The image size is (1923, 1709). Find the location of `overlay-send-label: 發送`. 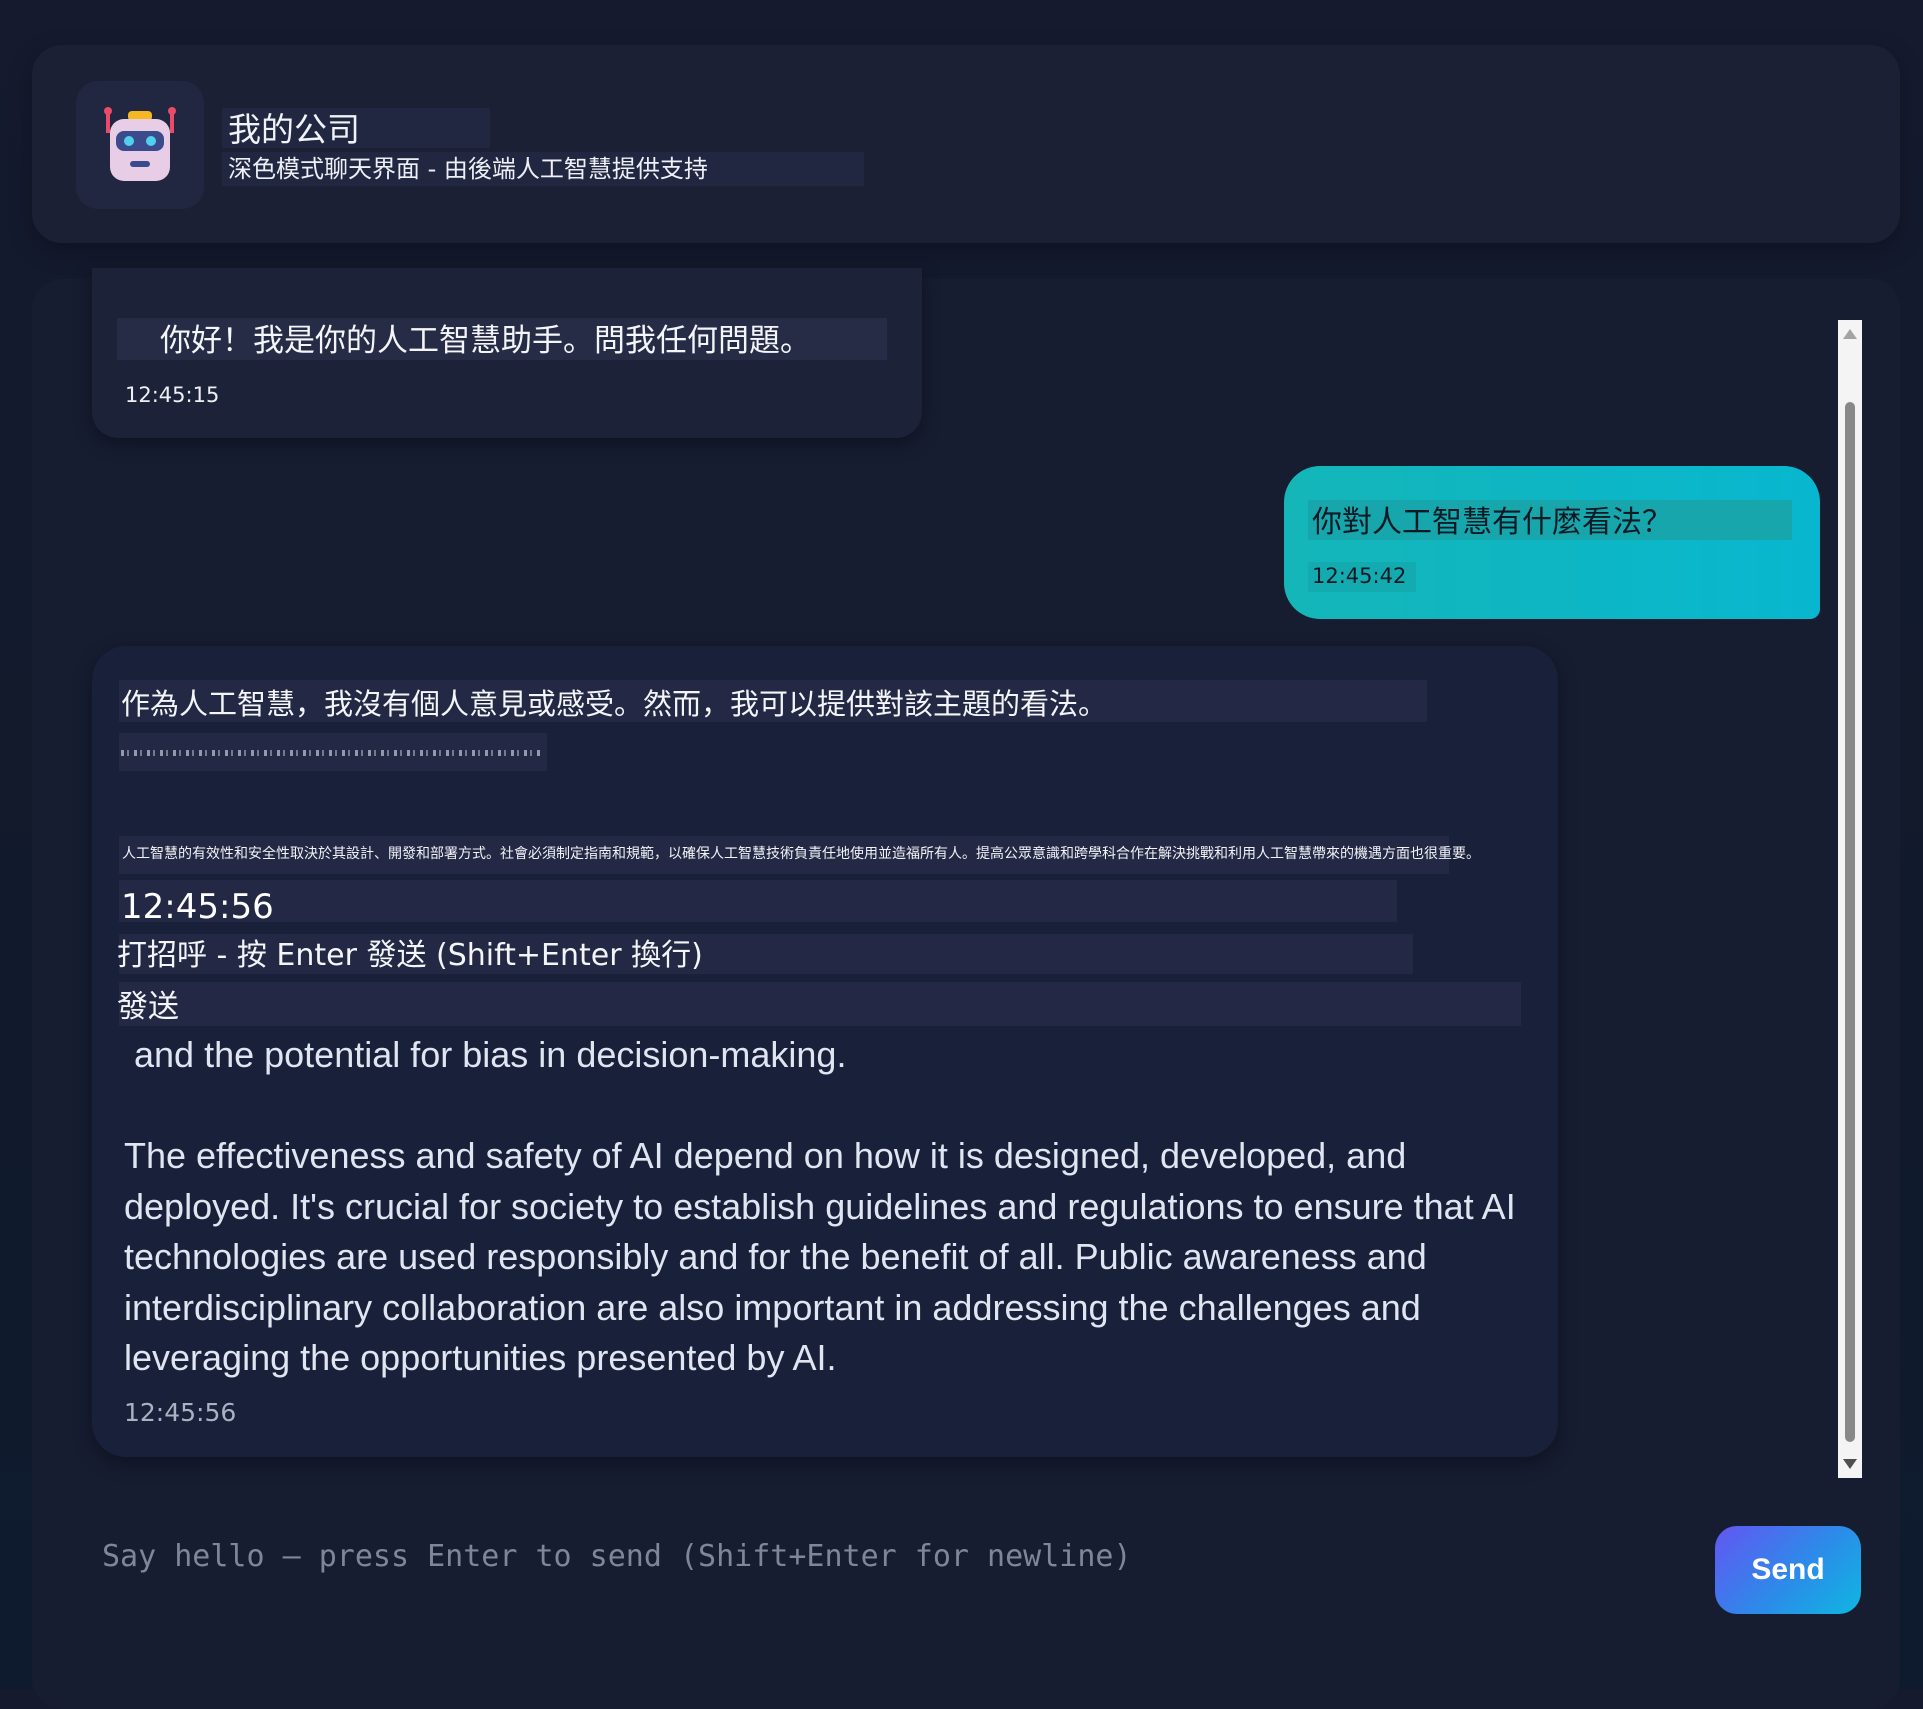

overlay-send-label: 發送 is located at coordinates (148, 1007).